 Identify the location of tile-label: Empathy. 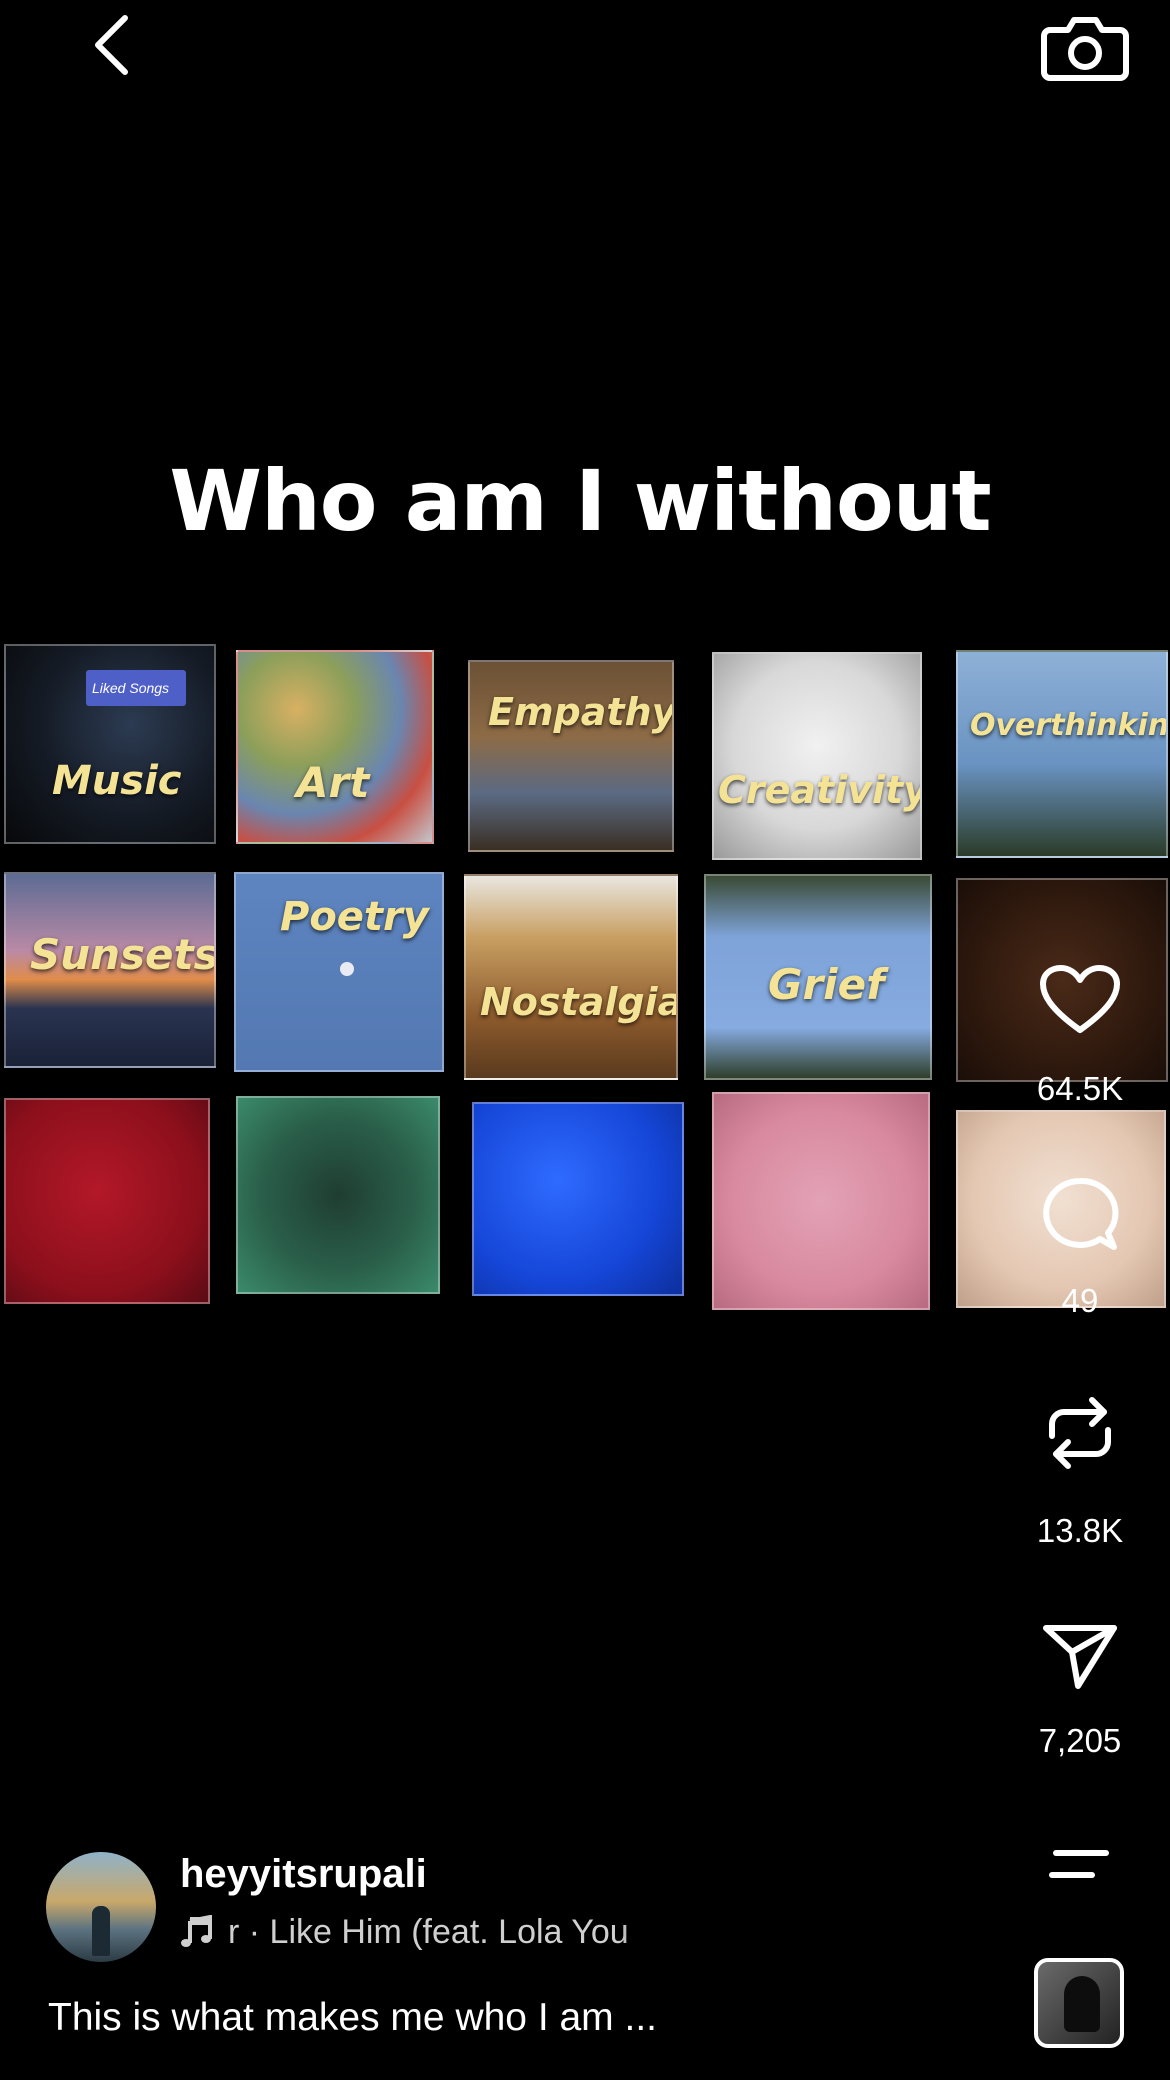
(581, 712).